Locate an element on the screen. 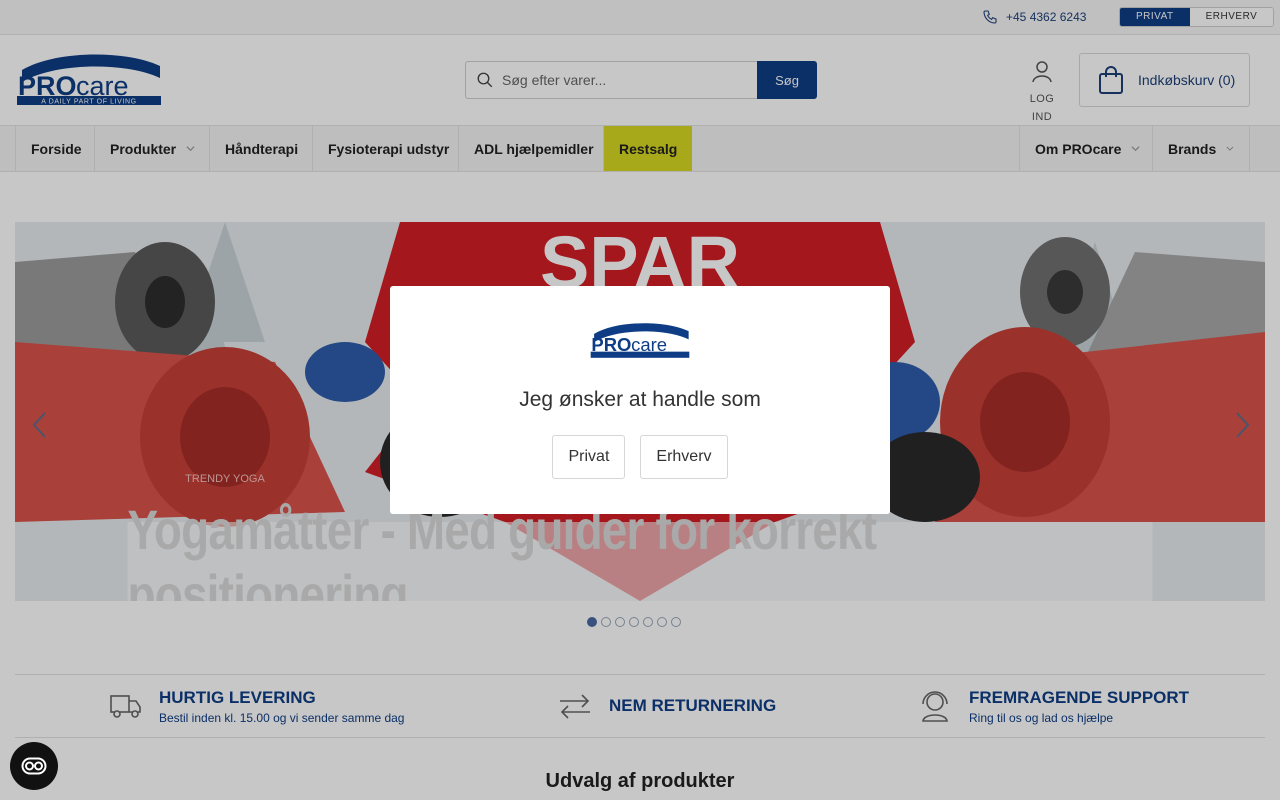  accessibility-button is located at coordinates (34, 766).